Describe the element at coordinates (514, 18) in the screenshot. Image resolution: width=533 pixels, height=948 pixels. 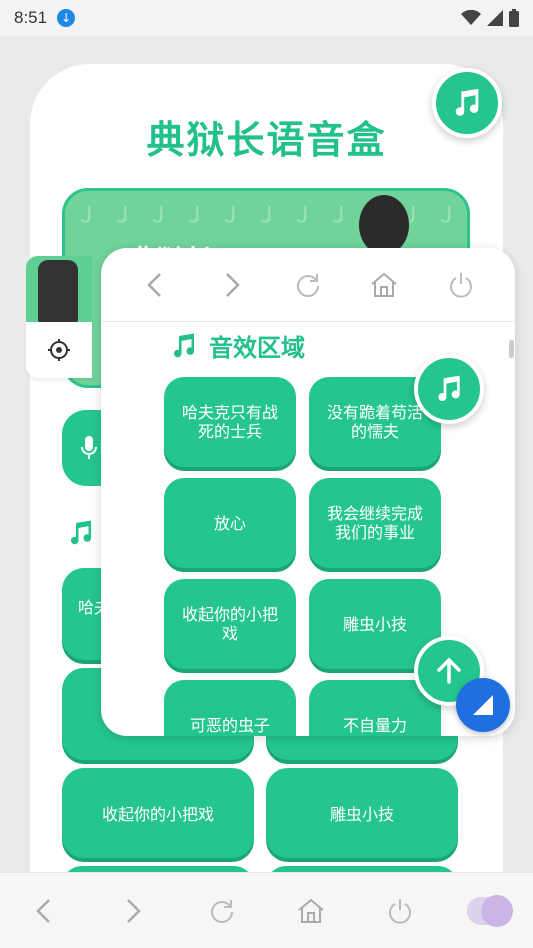
I see `battery-icon` at that location.